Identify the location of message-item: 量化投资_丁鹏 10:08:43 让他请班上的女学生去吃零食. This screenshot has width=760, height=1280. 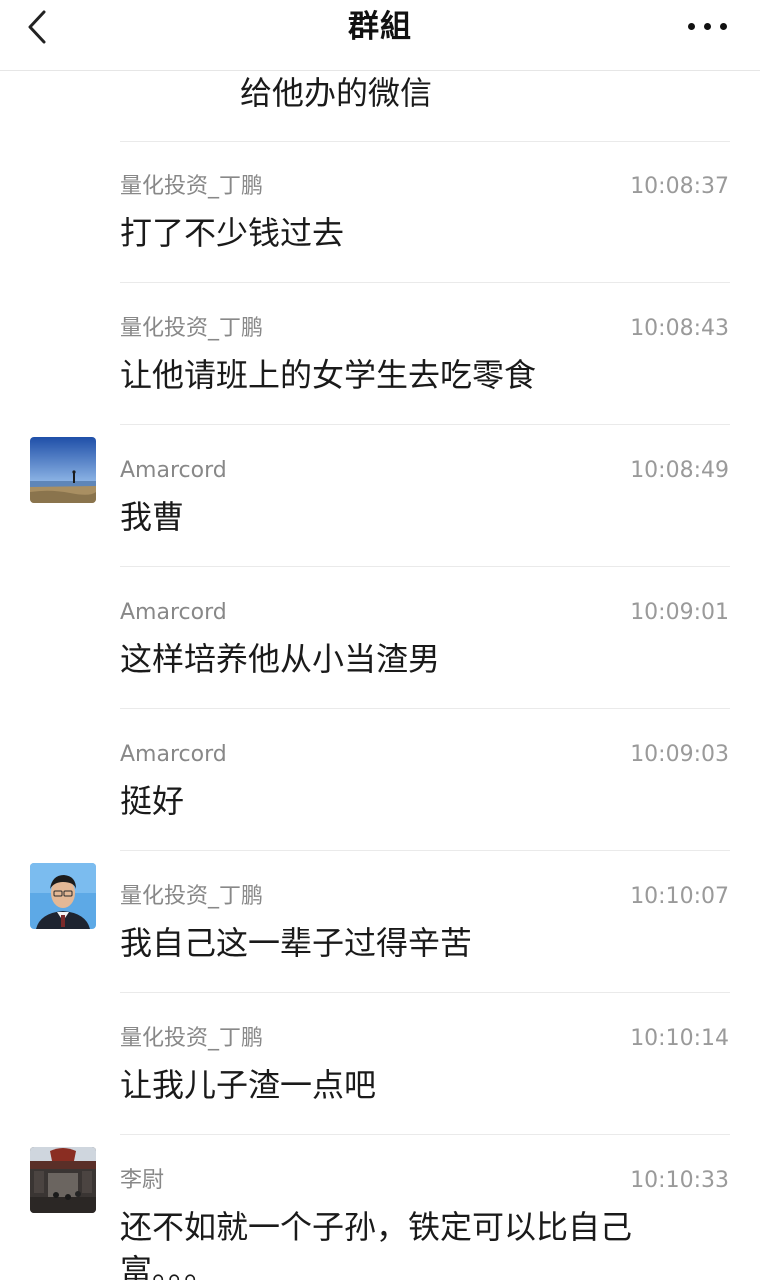
(380, 354).